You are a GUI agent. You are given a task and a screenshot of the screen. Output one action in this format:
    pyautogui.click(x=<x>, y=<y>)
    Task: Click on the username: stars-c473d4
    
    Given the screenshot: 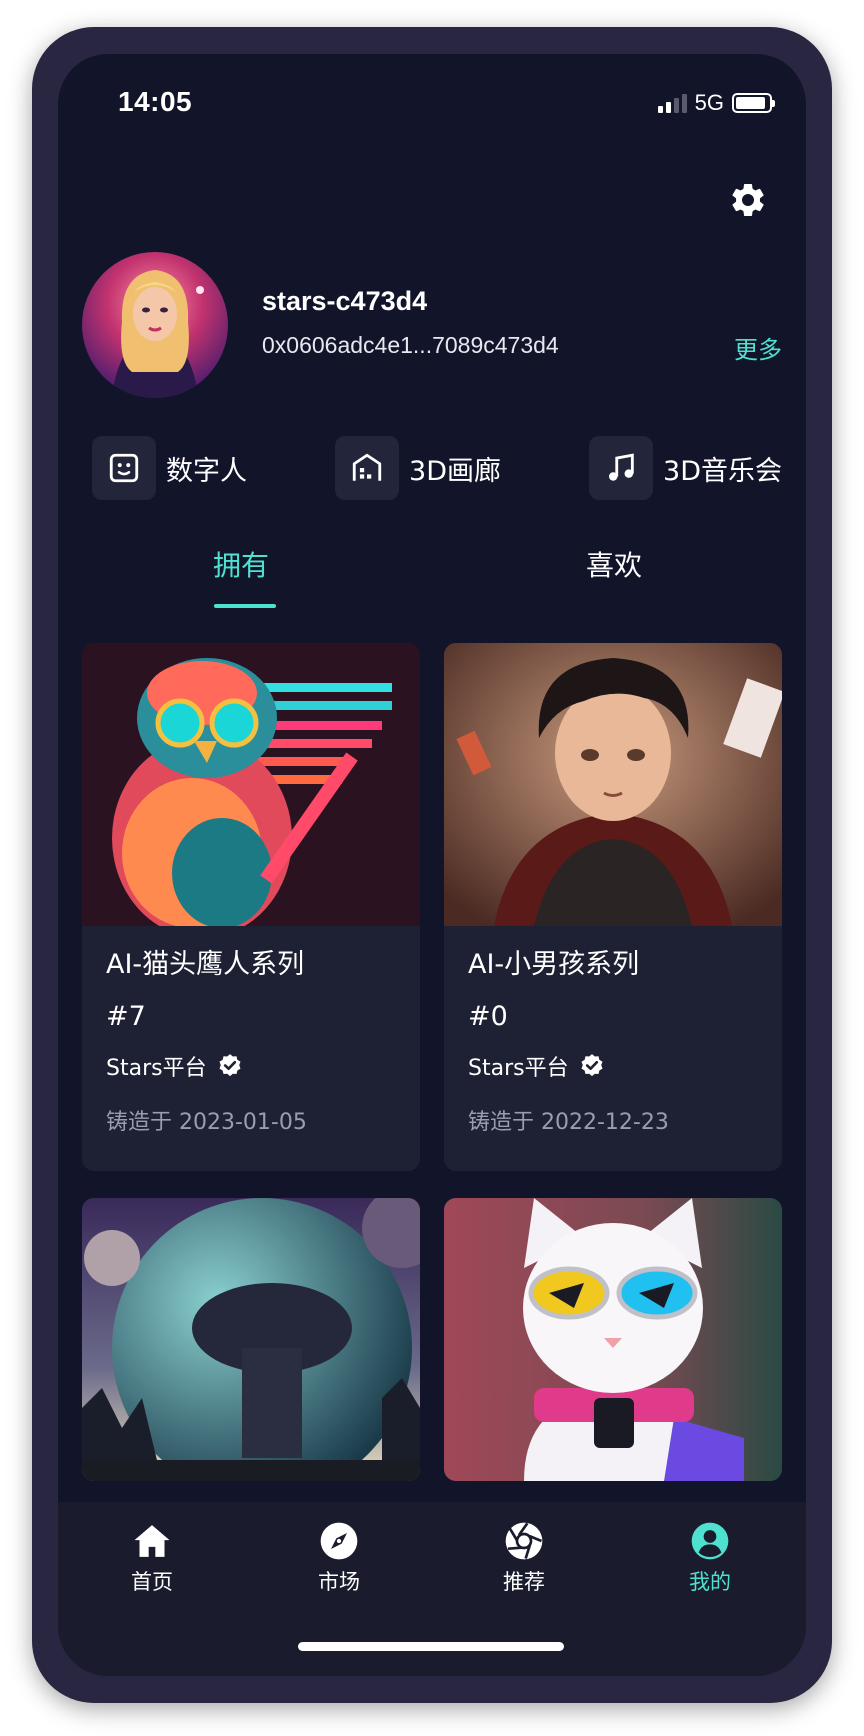 What is the action you would take?
    pyautogui.click(x=345, y=301)
    